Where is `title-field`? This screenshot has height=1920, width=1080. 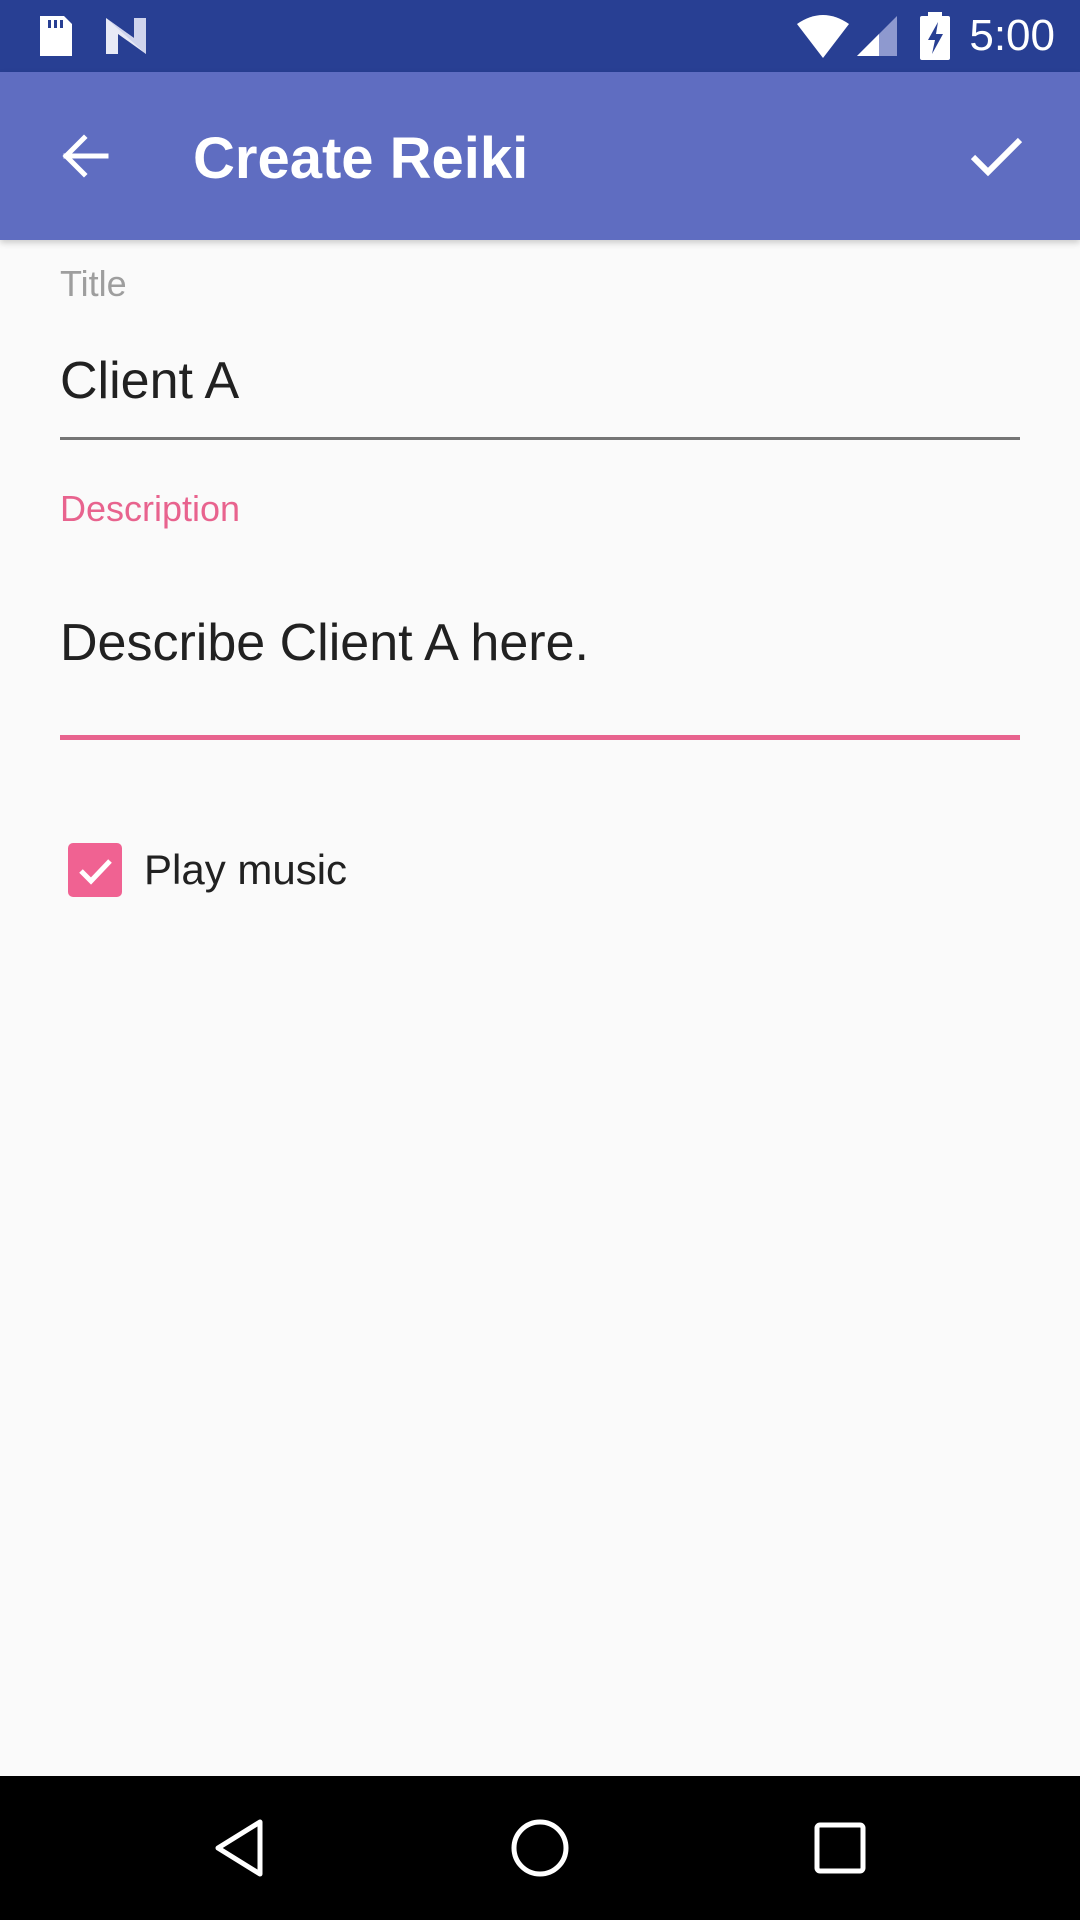
title-field is located at coordinates (540, 381).